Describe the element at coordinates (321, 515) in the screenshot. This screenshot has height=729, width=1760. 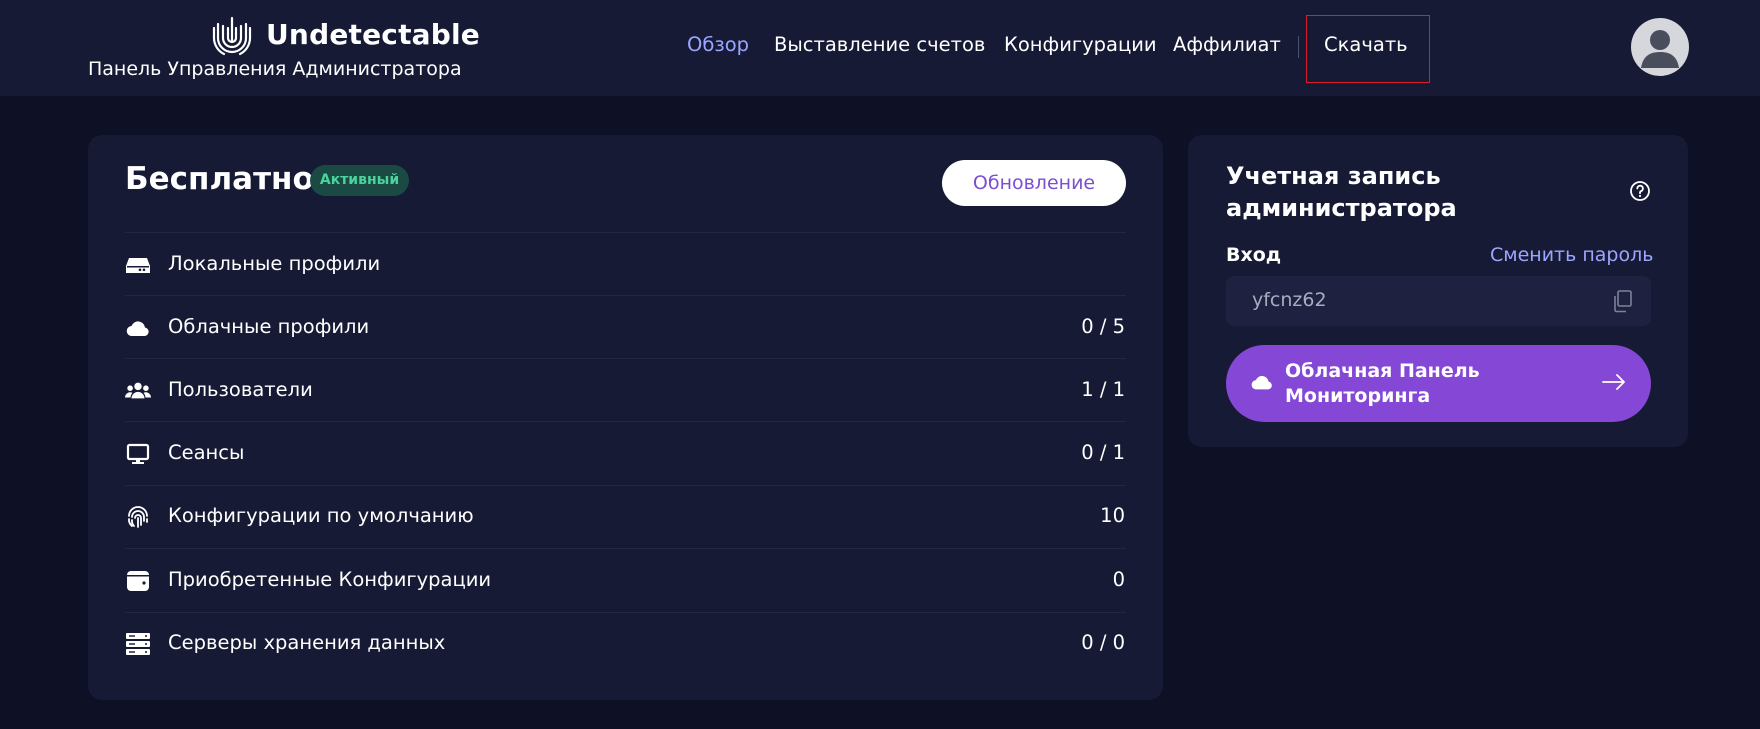
I see `row-label-default-configs: Конфигурации по умолчанию` at that location.